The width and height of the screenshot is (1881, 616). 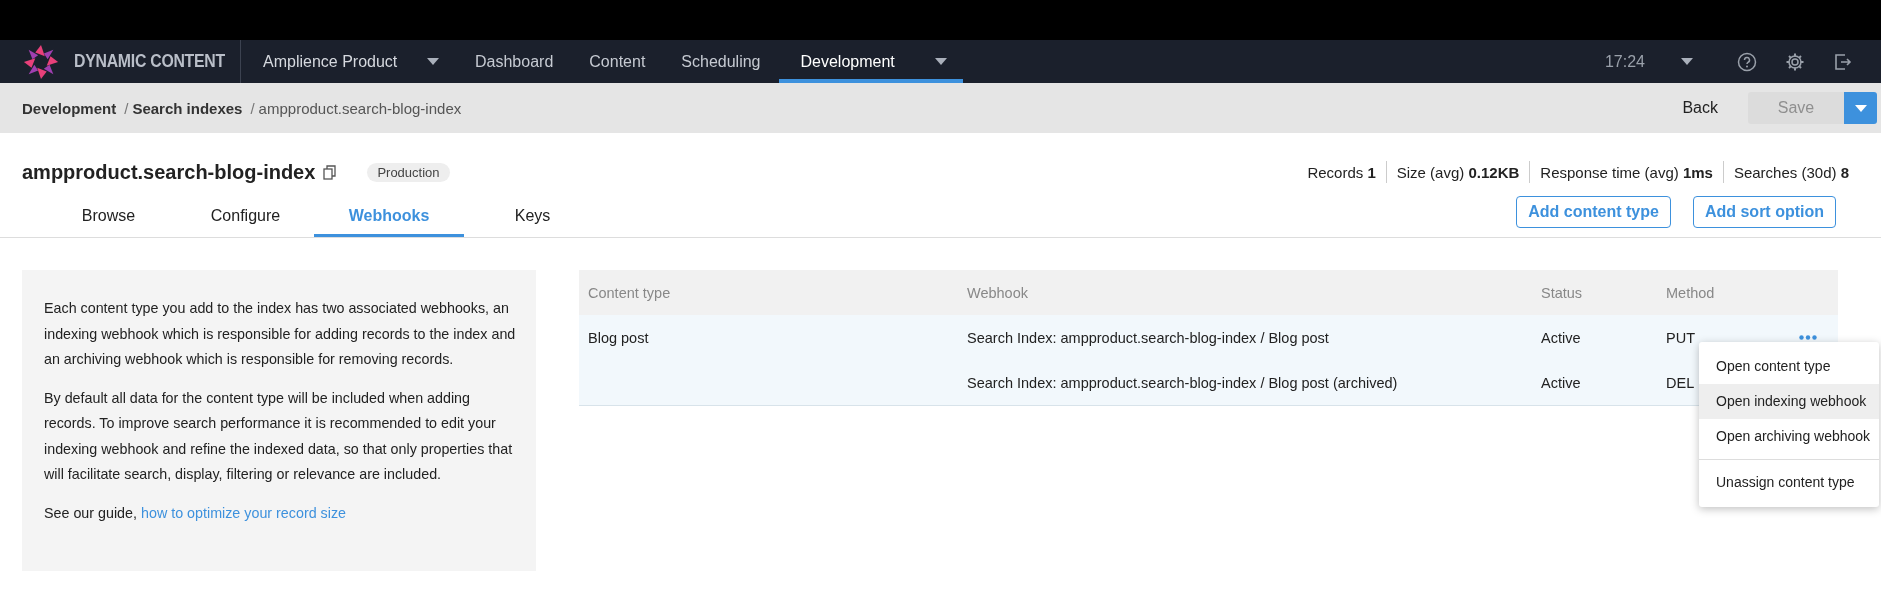 I want to click on menu-item: Unassign content type, so click(x=1789, y=479).